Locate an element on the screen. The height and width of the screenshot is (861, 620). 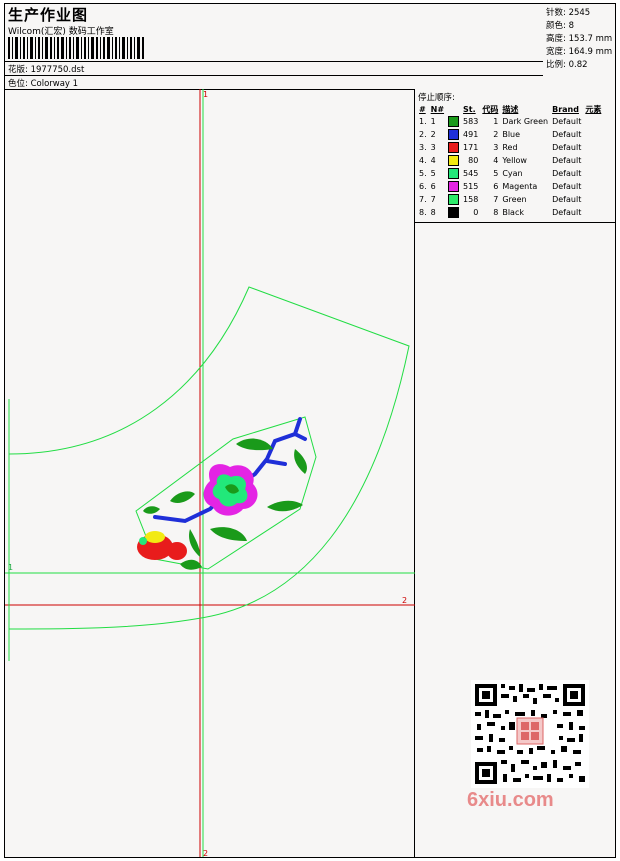
cell-stitches: 515 is located at coordinates (471, 186).